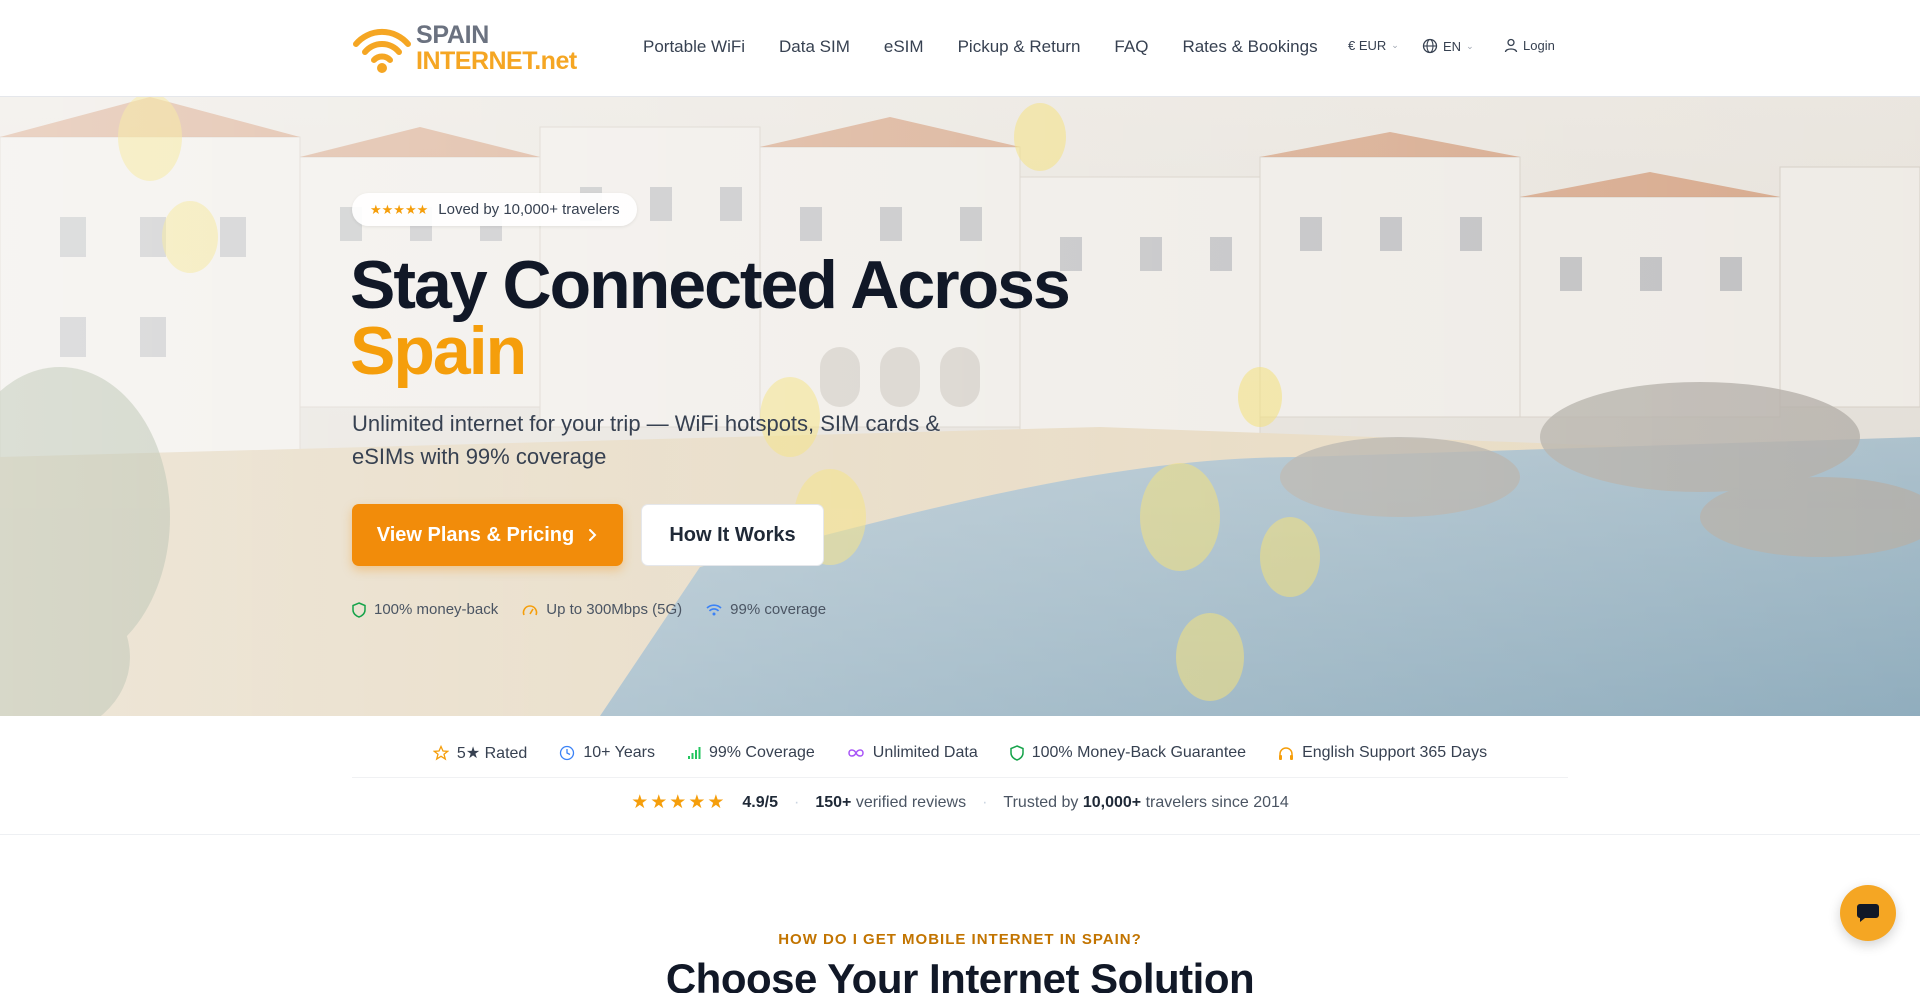 The width and height of the screenshot is (1920, 993). I want to click on globe-icon, so click(1430, 46).